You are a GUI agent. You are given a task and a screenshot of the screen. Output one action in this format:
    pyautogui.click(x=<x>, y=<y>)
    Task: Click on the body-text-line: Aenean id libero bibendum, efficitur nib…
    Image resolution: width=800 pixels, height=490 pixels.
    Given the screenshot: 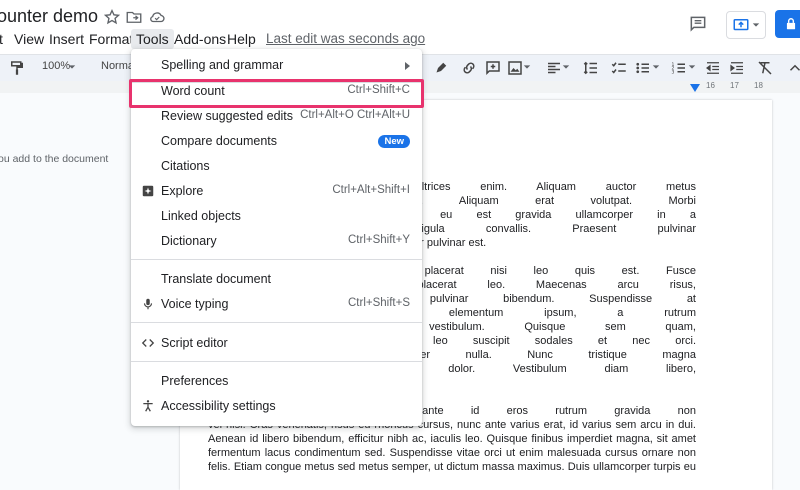 What is the action you would take?
    pyautogui.click(x=452, y=439)
    